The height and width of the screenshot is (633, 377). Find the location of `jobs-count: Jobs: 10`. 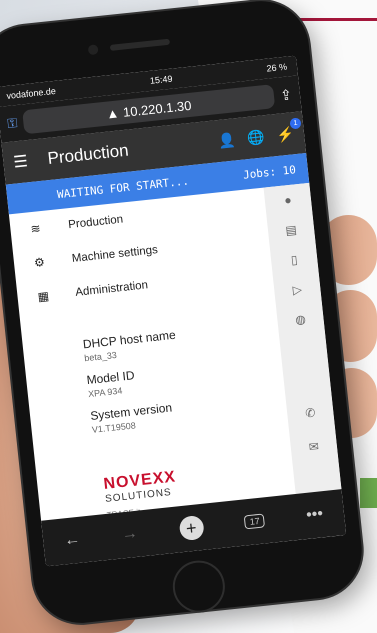

jobs-count: Jobs: 10 is located at coordinates (269, 172).